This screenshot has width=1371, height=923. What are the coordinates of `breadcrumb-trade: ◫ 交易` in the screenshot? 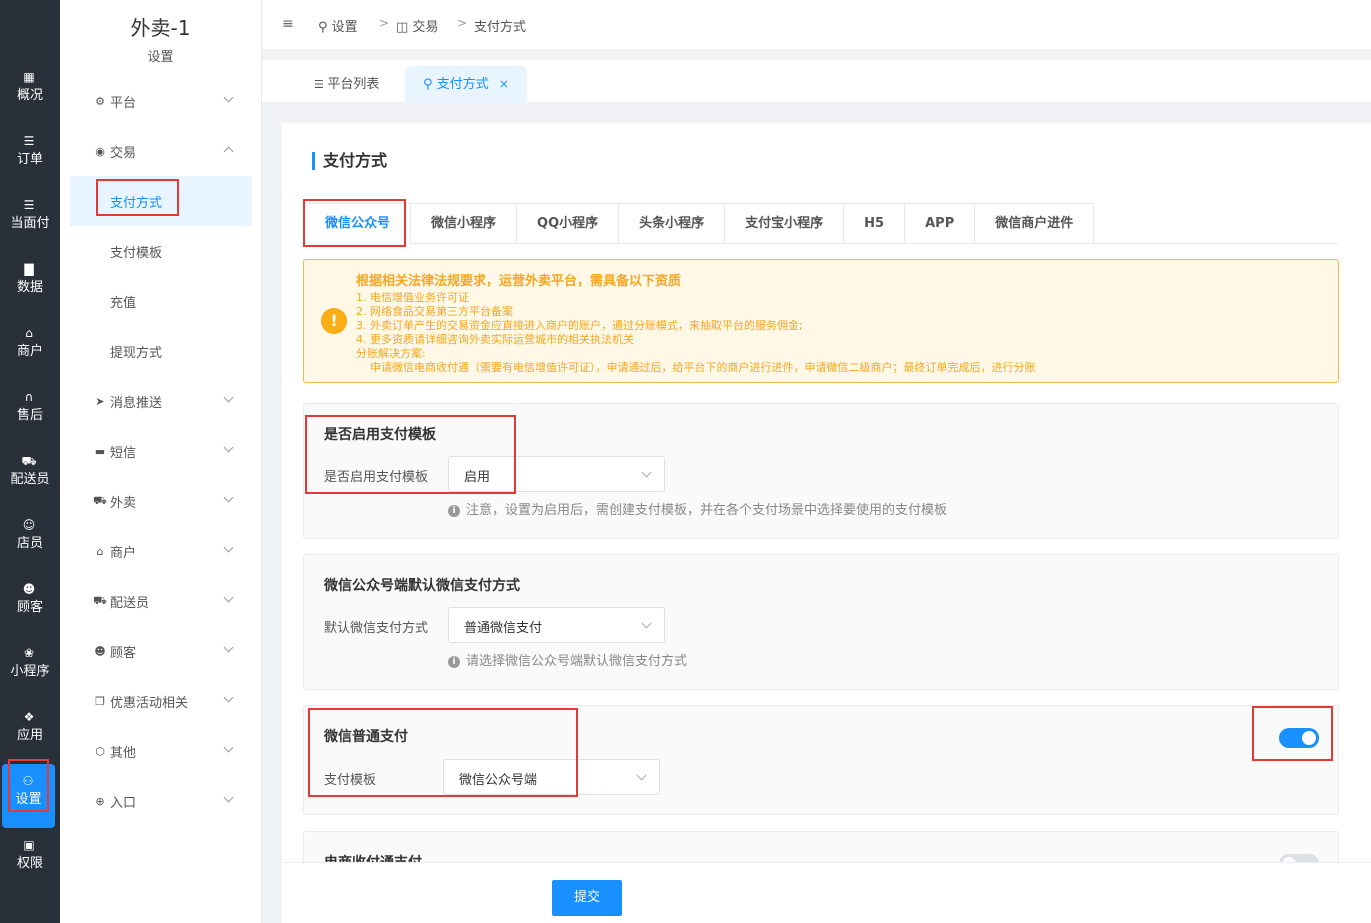 It's located at (417, 25).